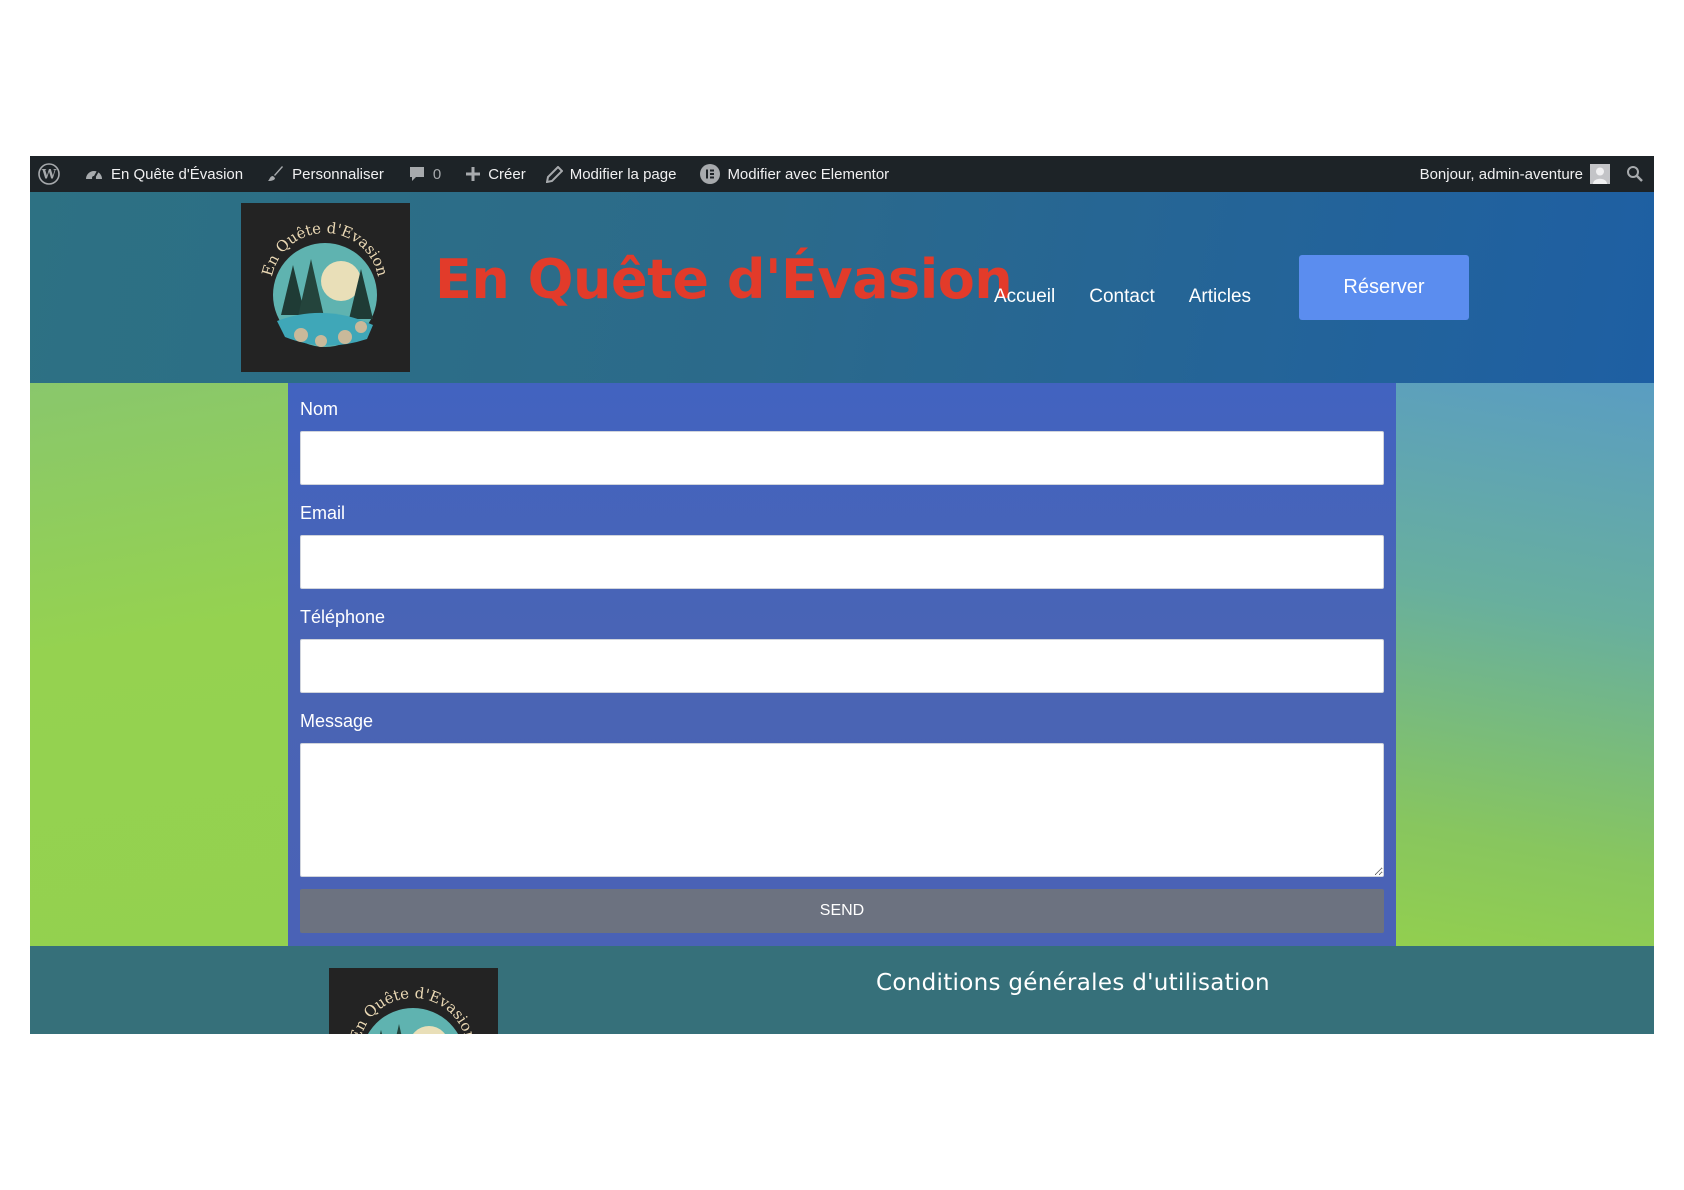  I want to click on svg-text: W, so click(49, 175).